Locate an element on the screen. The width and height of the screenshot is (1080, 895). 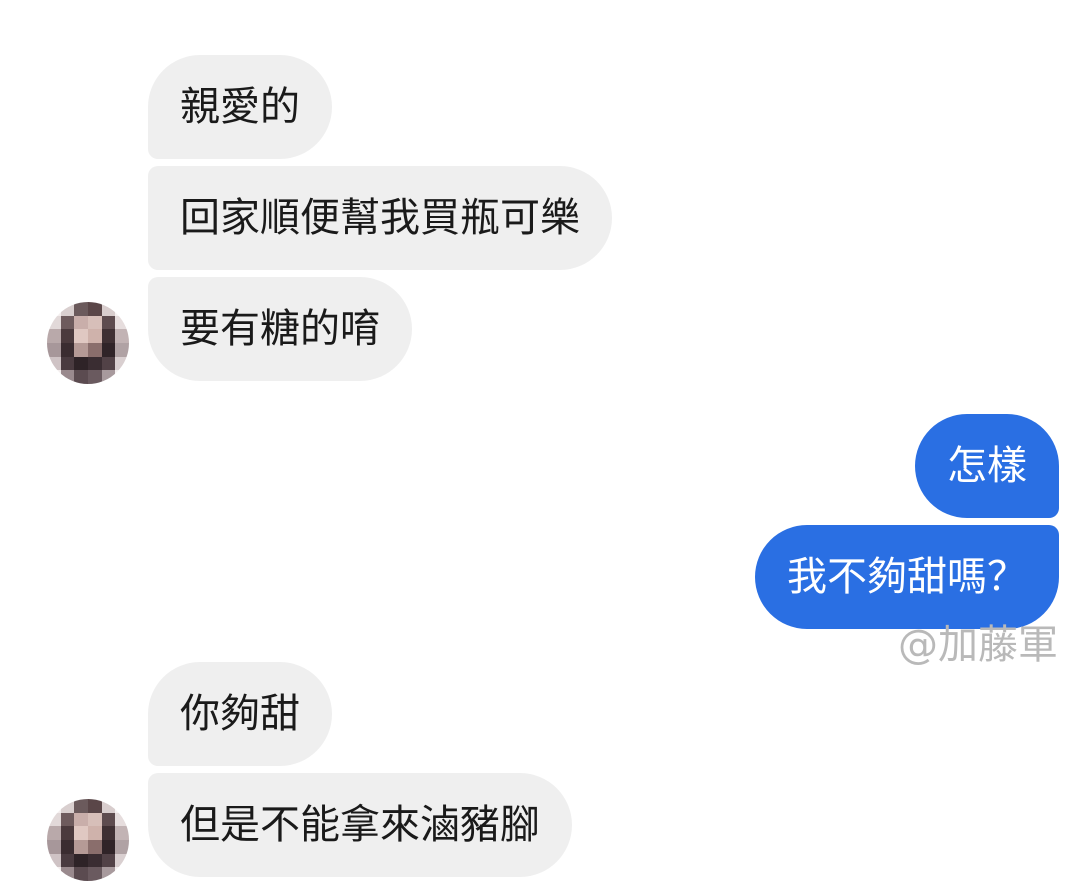
incoming-message-bubble: 回家順便幫我買瓶可樂 is located at coordinates (380, 218).